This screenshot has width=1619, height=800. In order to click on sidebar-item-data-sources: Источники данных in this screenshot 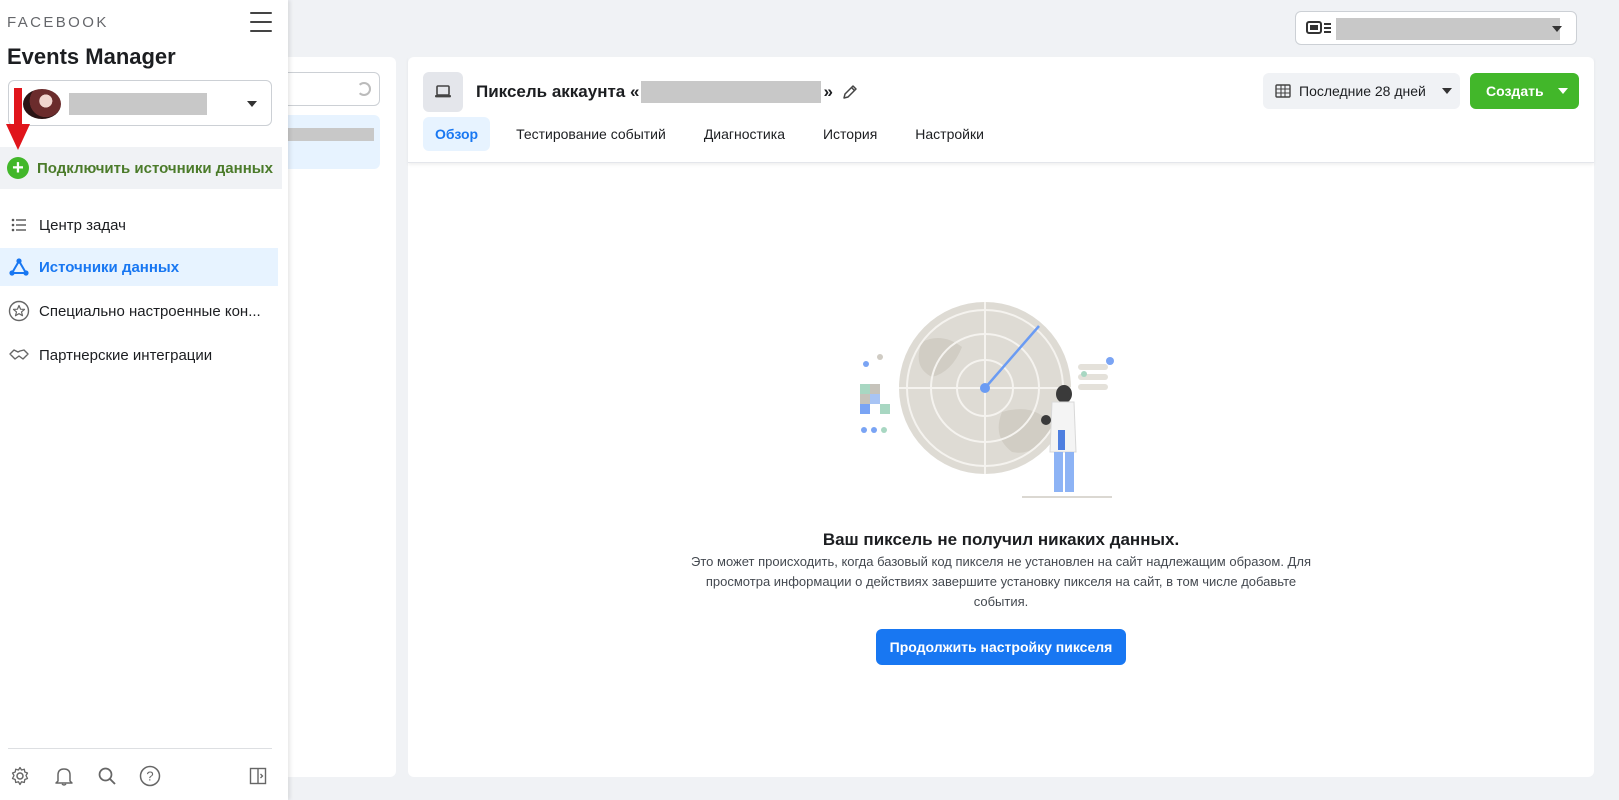, I will do `click(139, 267)`.